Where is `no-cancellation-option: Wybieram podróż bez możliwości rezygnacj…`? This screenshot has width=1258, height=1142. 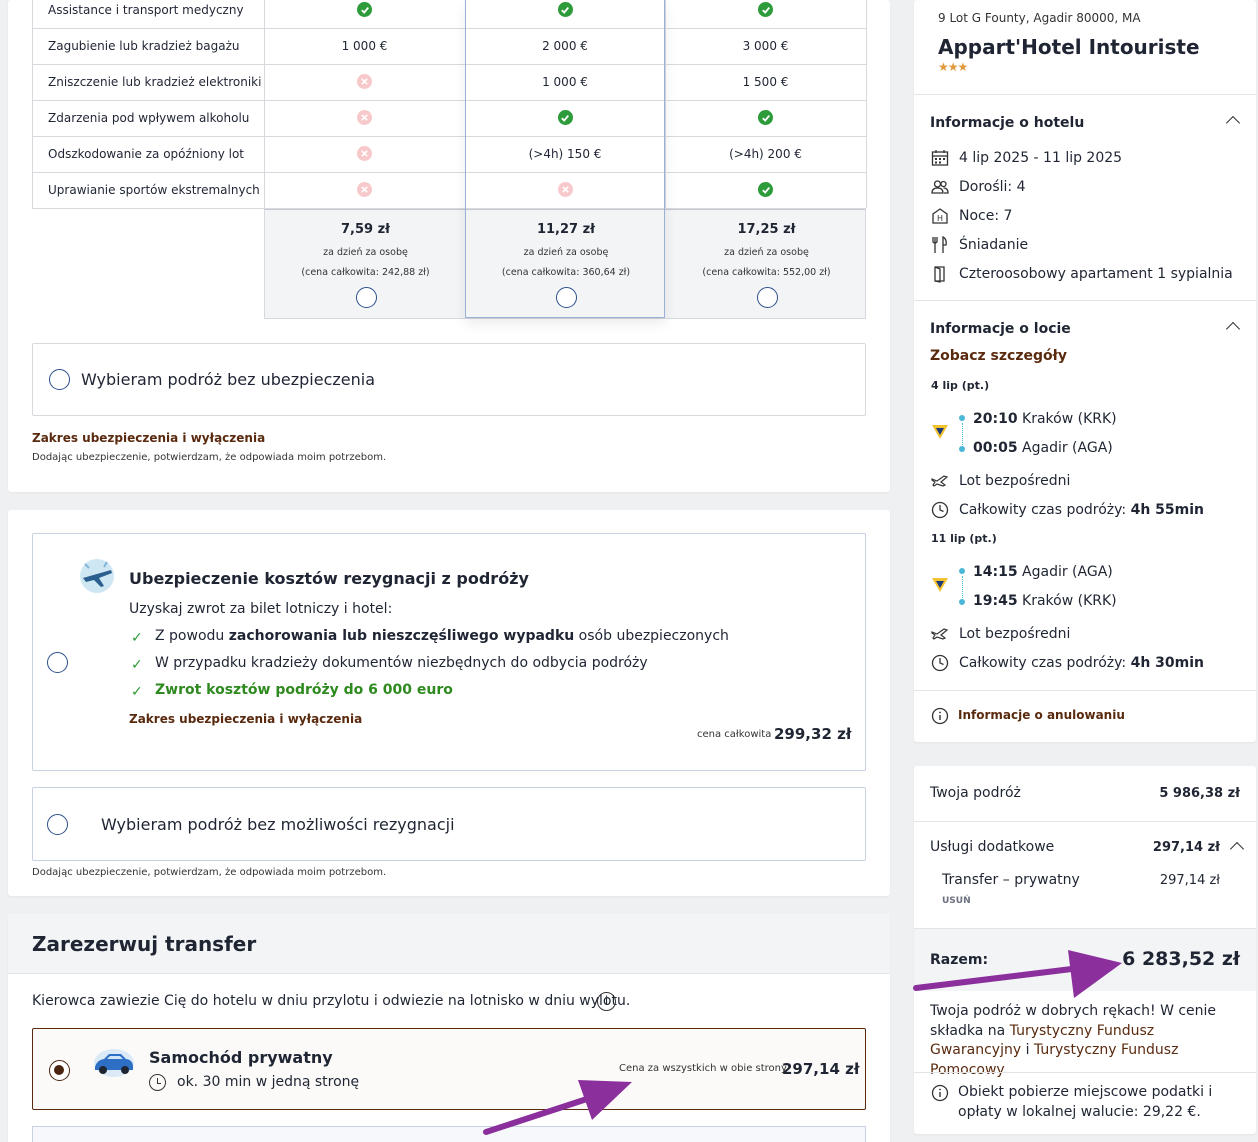
no-cancellation-option: Wybieram podróż bez możliwości rezygnacj… is located at coordinates (449, 824).